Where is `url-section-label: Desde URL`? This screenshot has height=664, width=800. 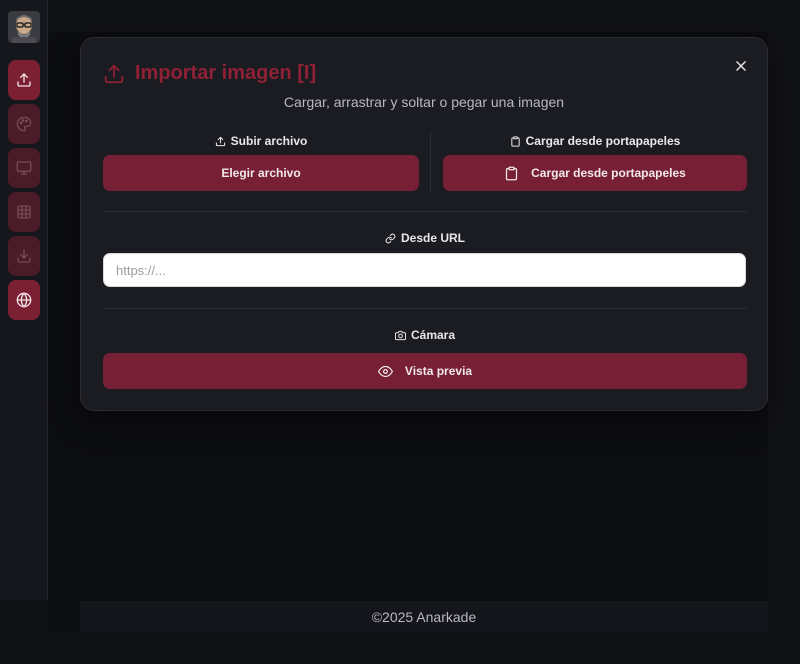
url-section-label: Desde URL is located at coordinates (425, 238).